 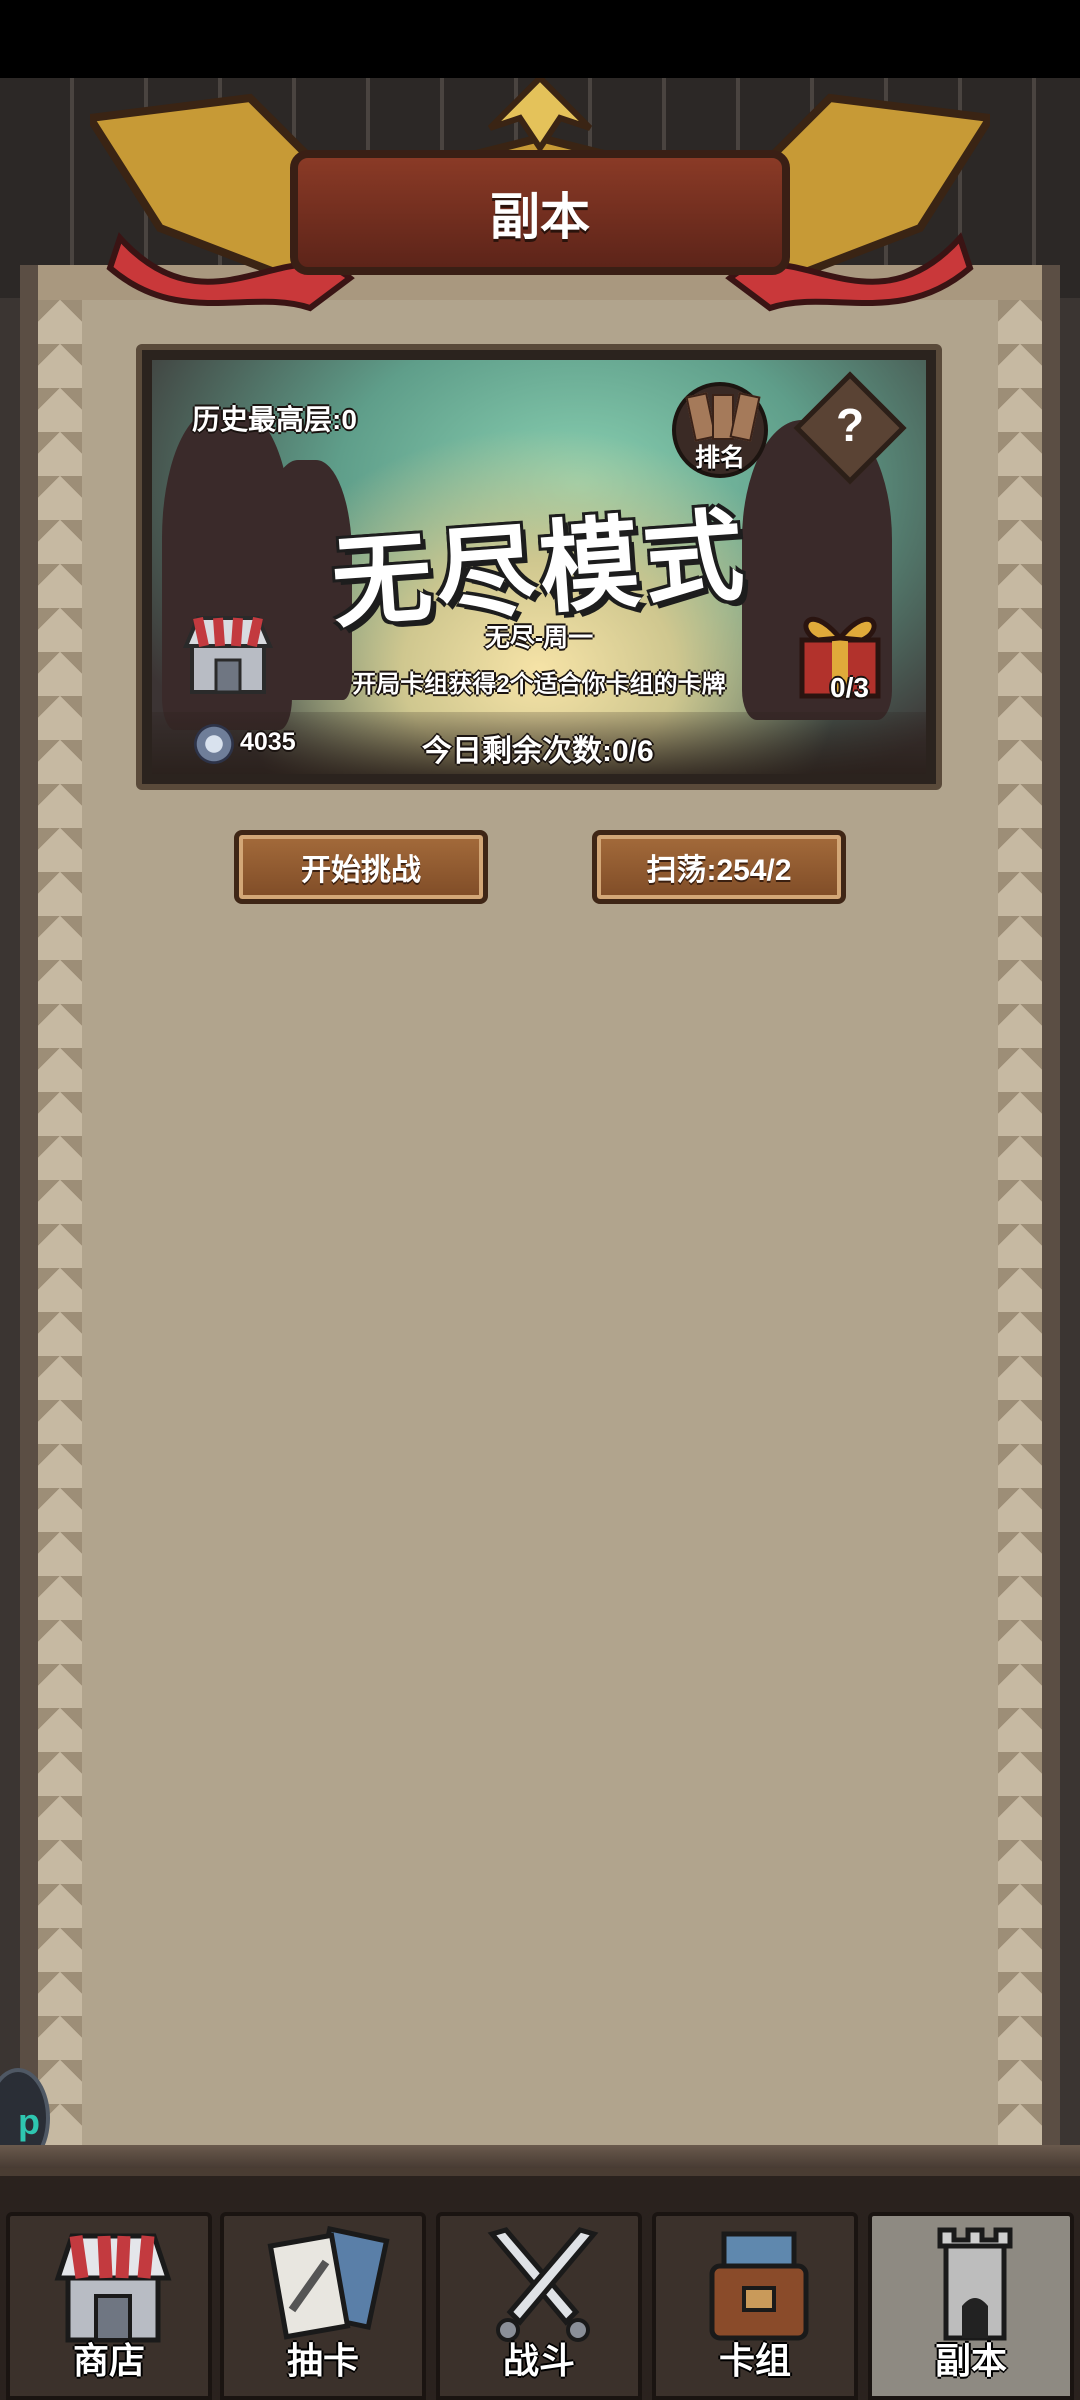 What do you see at coordinates (975, 2284) in the screenshot?
I see `castle-tower-icon` at bounding box center [975, 2284].